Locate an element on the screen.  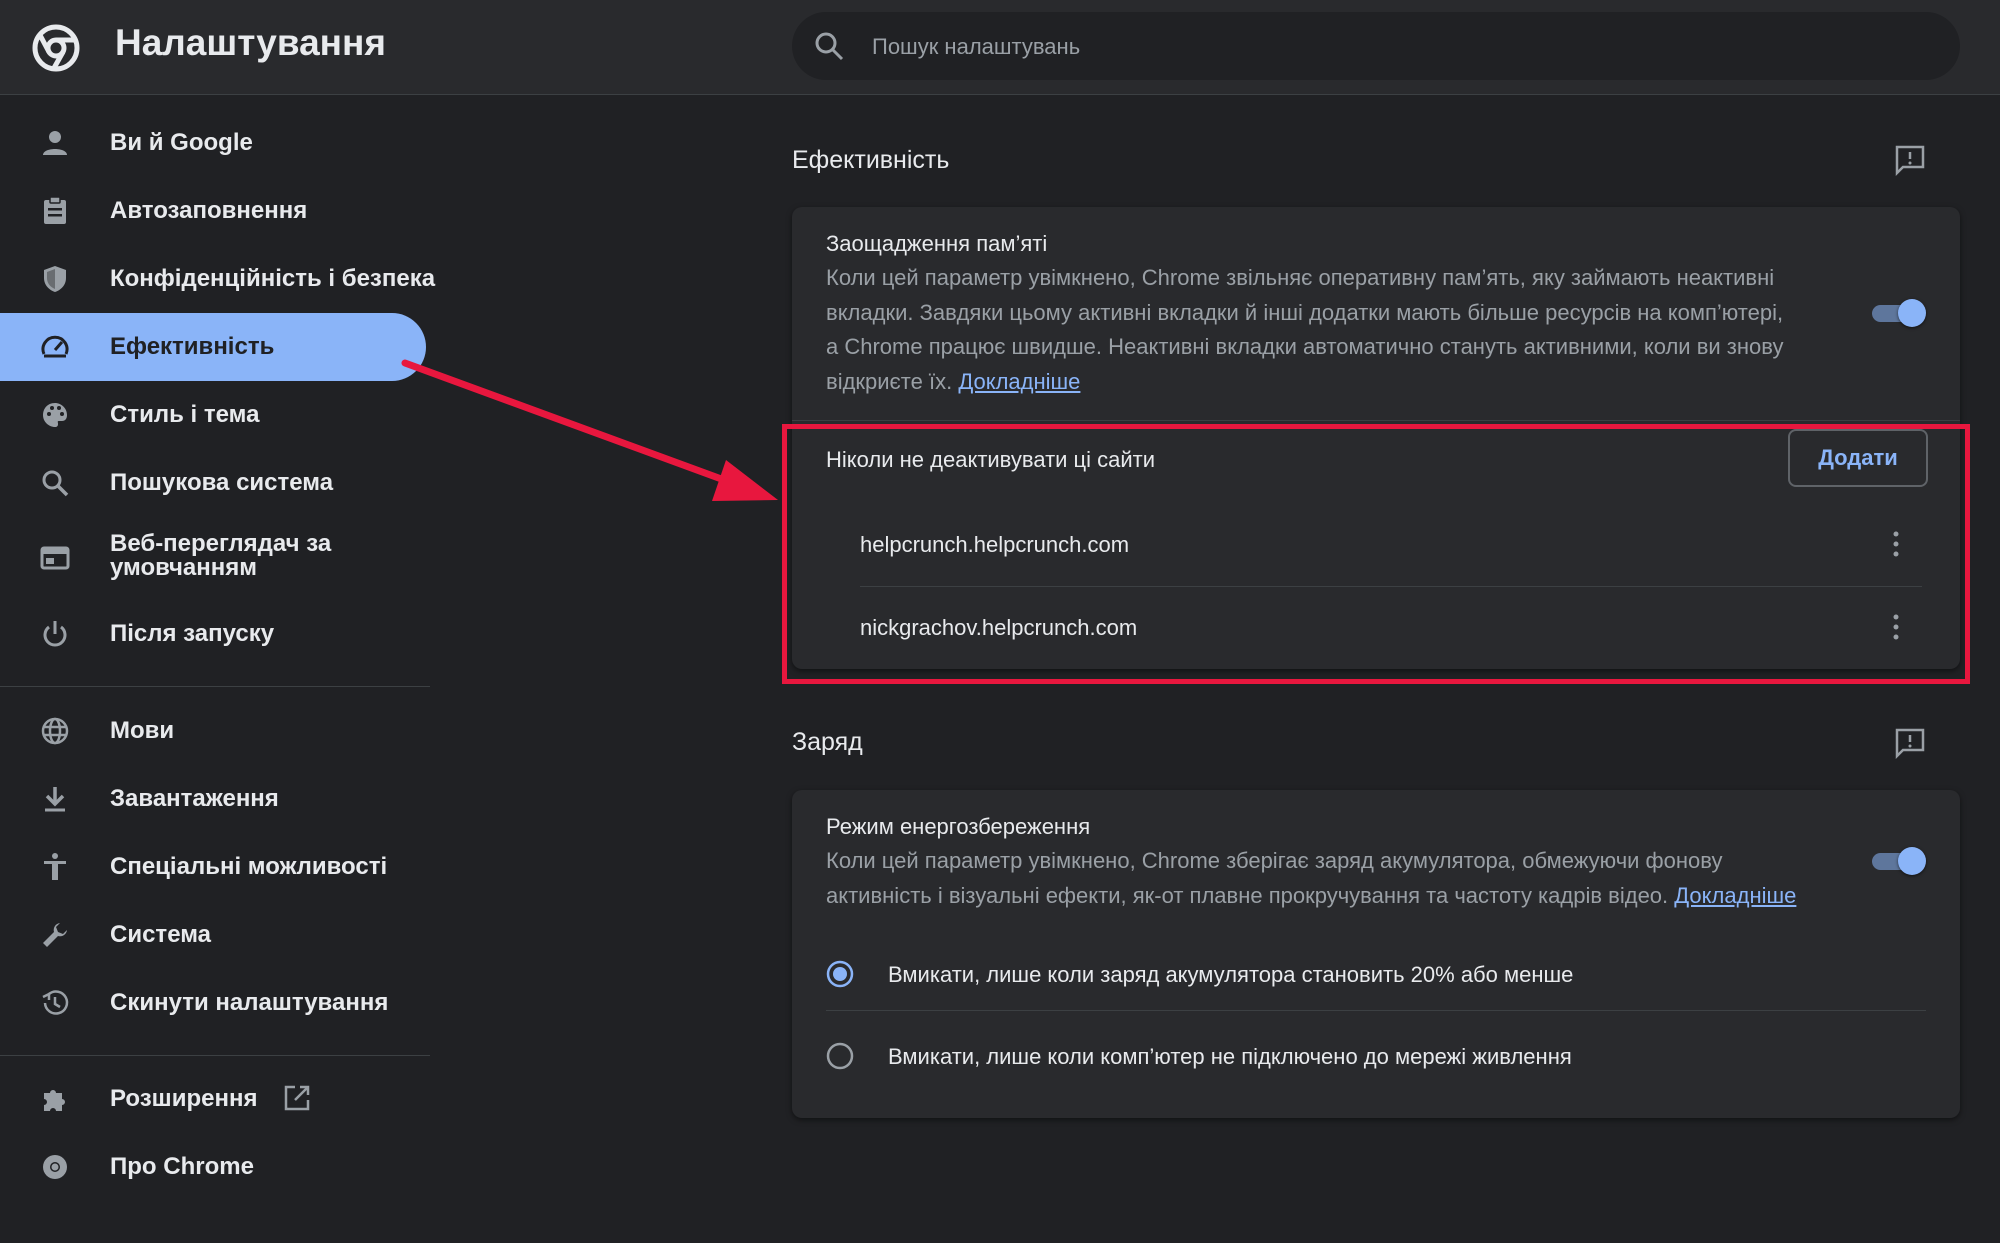
sidebar-item-label: Конфіденційність і безпека is located at coordinates (273, 278).